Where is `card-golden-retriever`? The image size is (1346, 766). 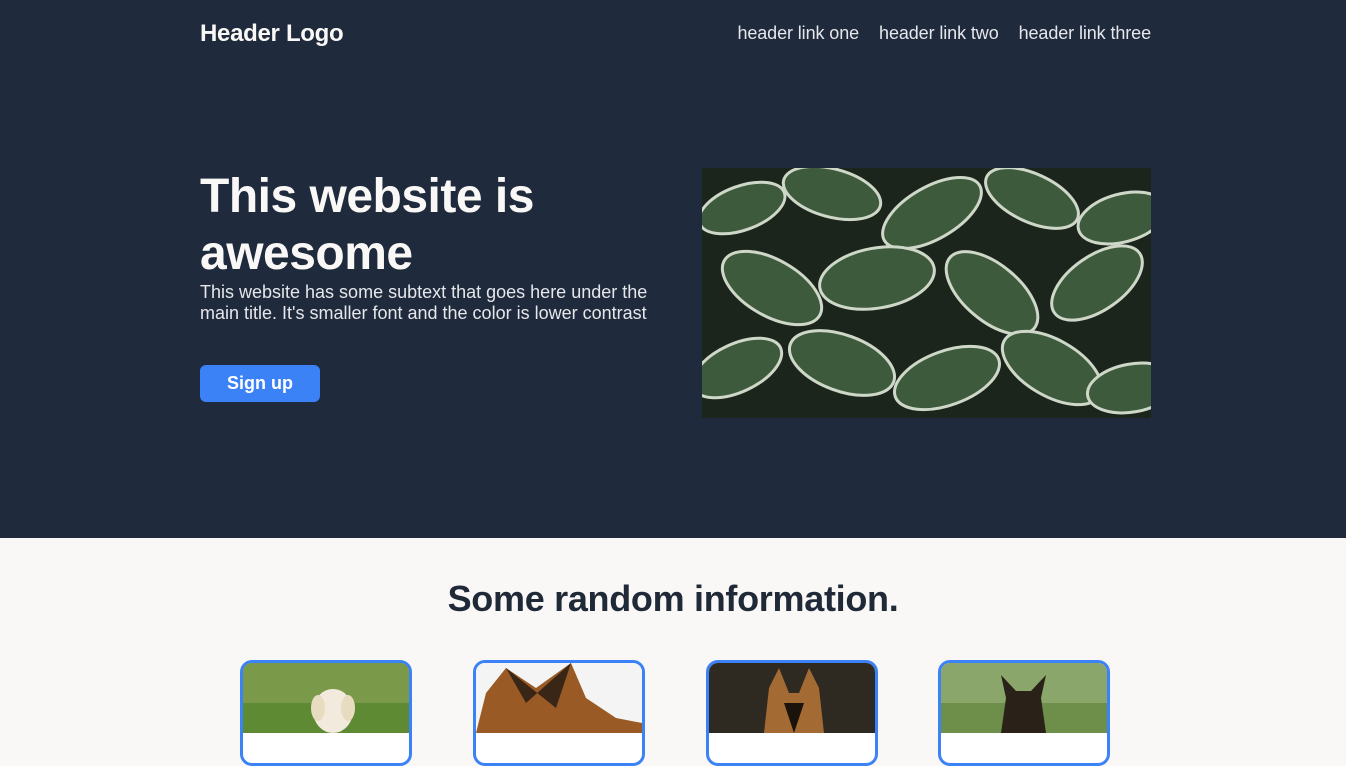
card-golden-retriever is located at coordinates (326, 713).